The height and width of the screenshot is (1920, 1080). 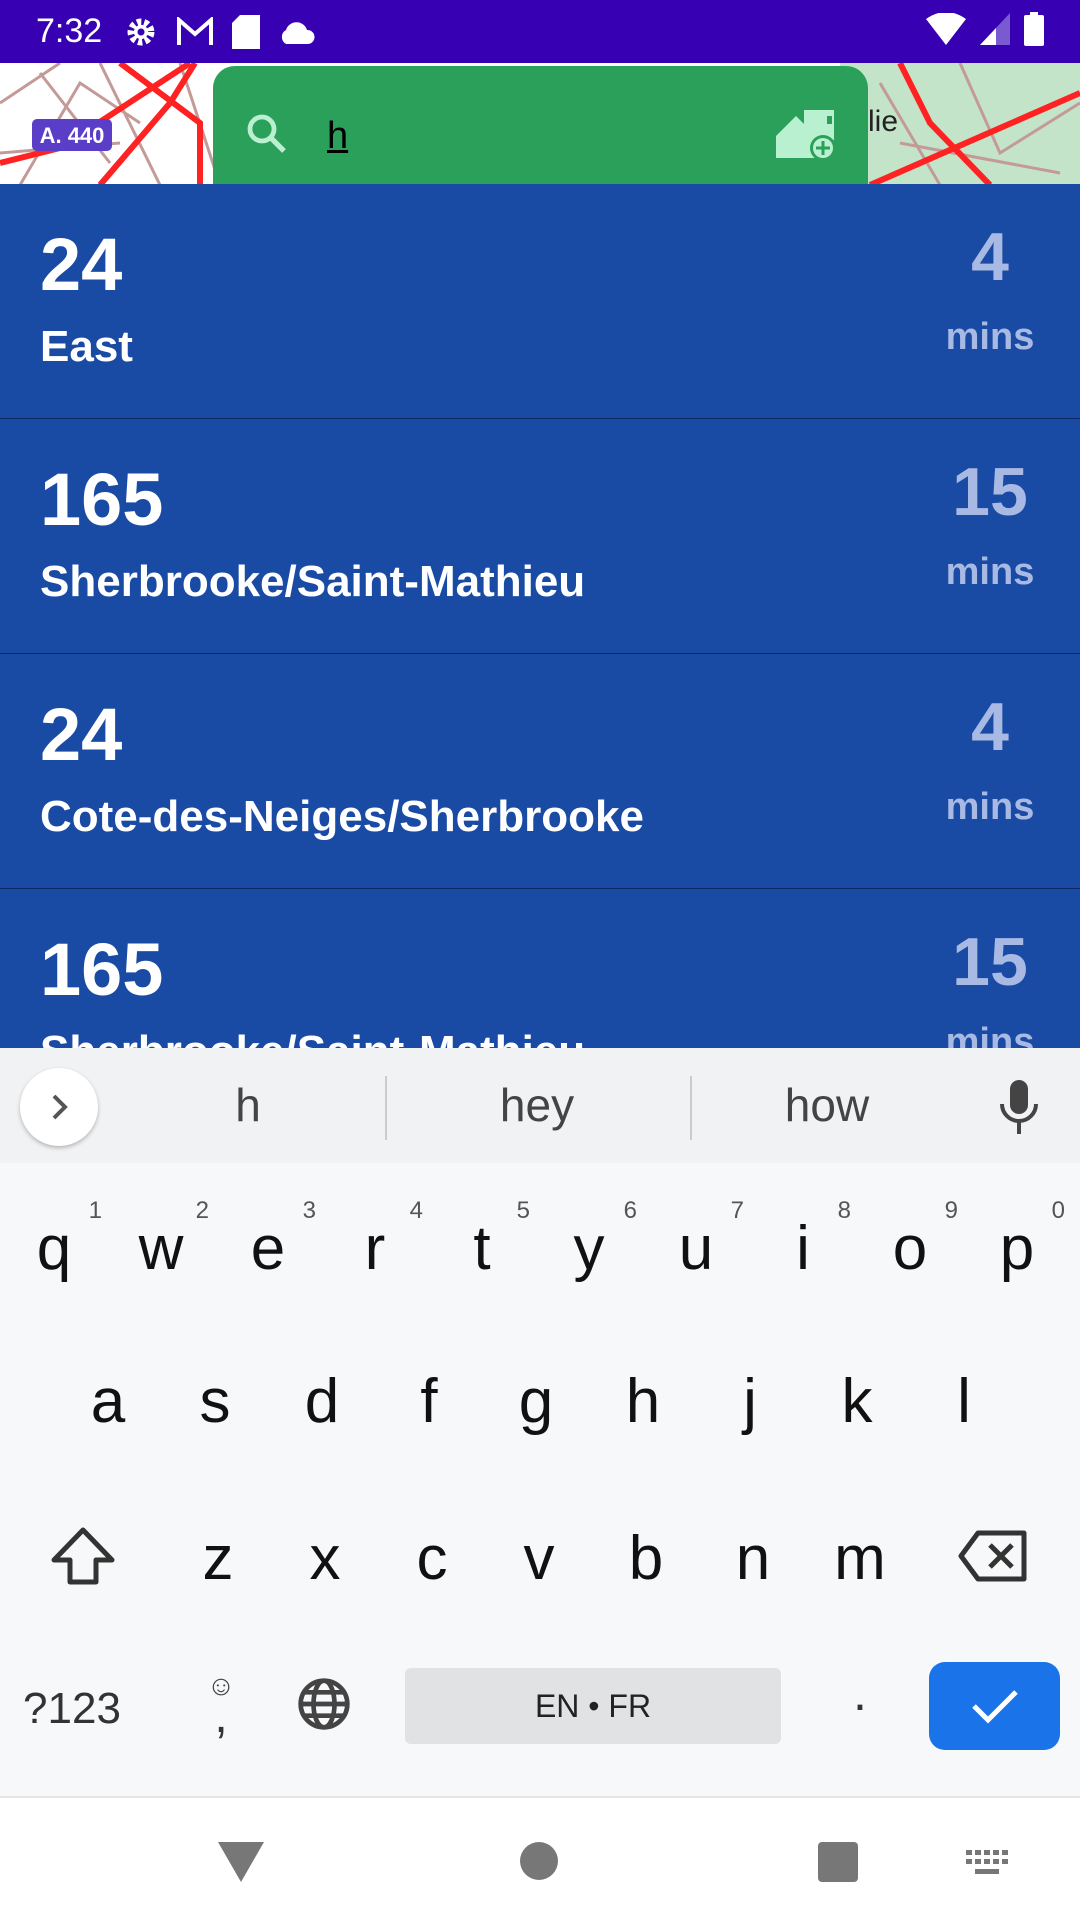 What do you see at coordinates (202, 1210) in the screenshot?
I see `key-hint: 2` at bounding box center [202, 1210].